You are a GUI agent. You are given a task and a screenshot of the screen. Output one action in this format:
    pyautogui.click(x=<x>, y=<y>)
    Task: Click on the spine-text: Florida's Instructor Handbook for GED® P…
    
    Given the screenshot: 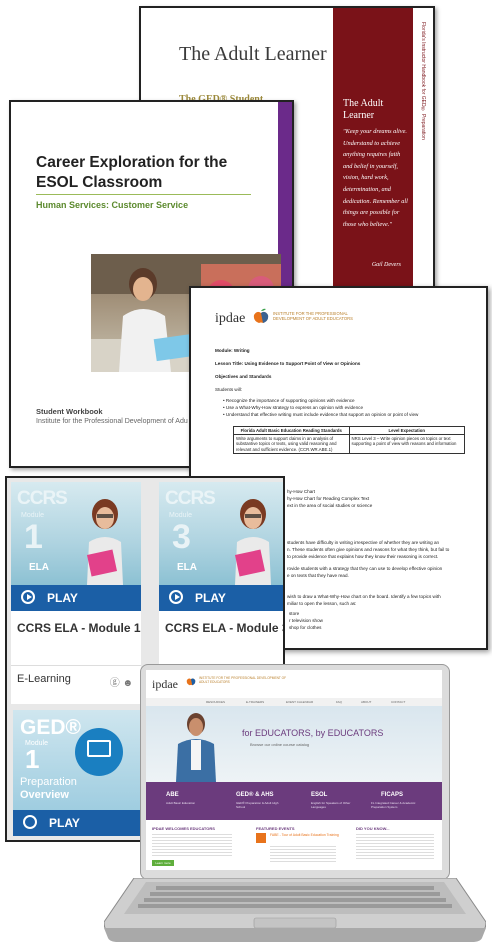 What is the action you would take?
    pyautogui.click(x=423, y=81)
    